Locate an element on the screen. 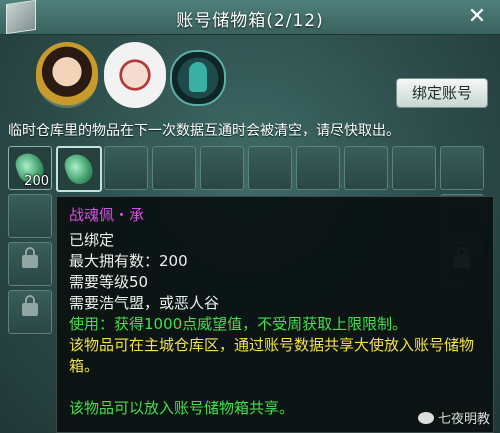 This screenshot has width=500, height=433. close-icon: ✕ is located at coordinates (477, 16).